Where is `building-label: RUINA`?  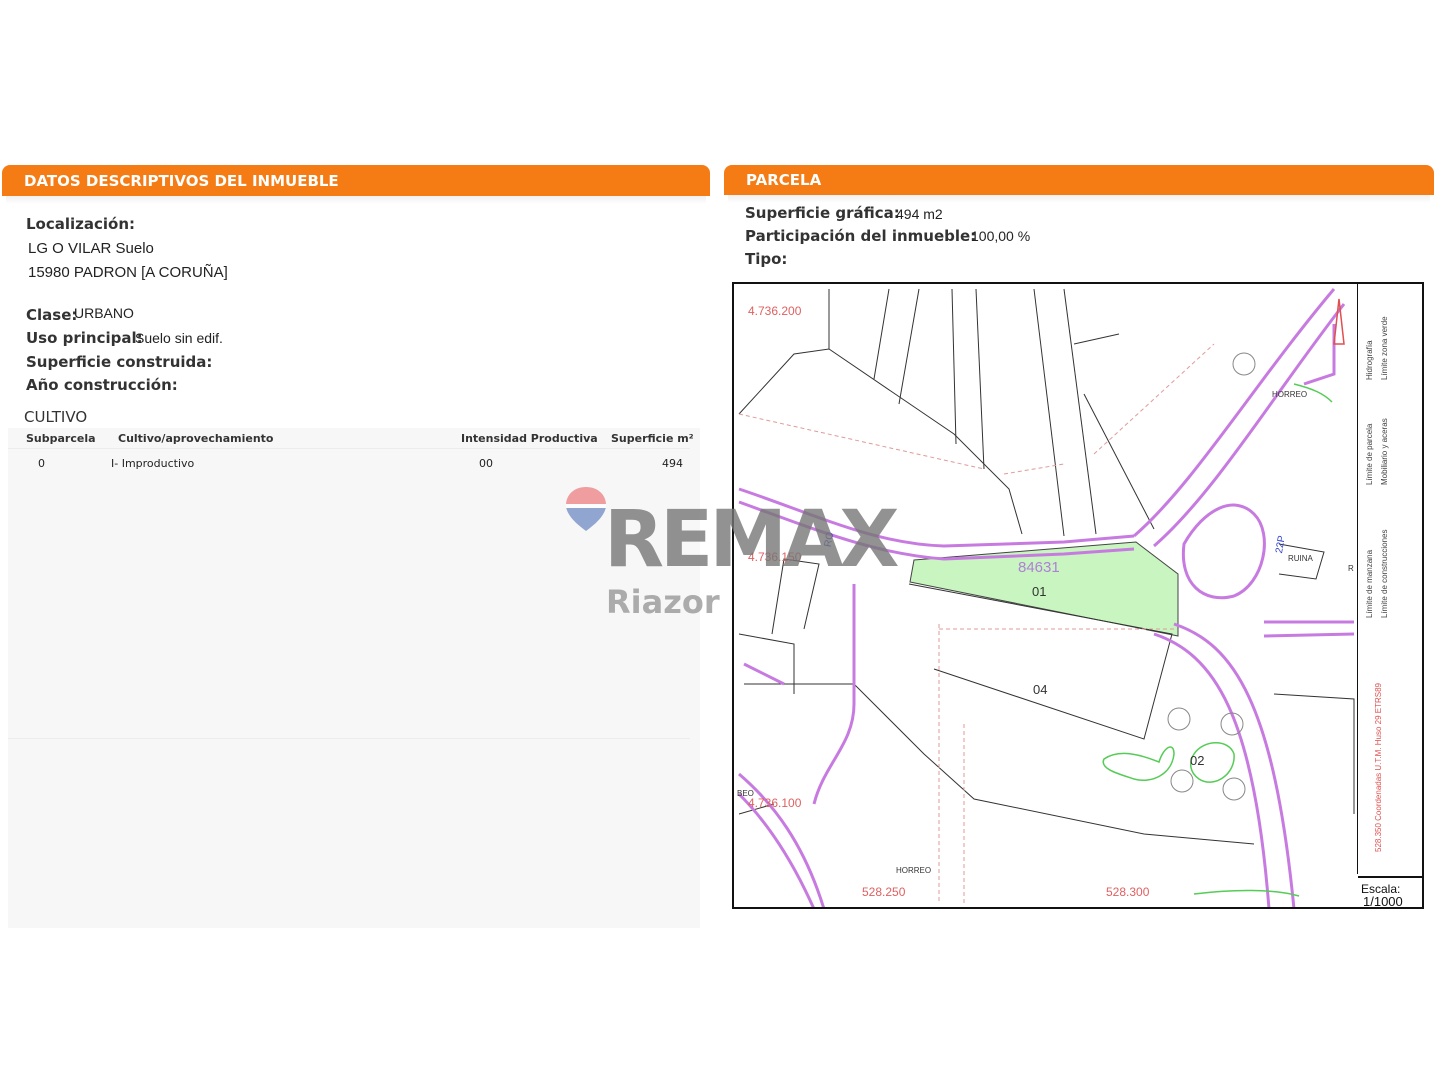
building-label: RUINA is located at coordinates (1300, 558).